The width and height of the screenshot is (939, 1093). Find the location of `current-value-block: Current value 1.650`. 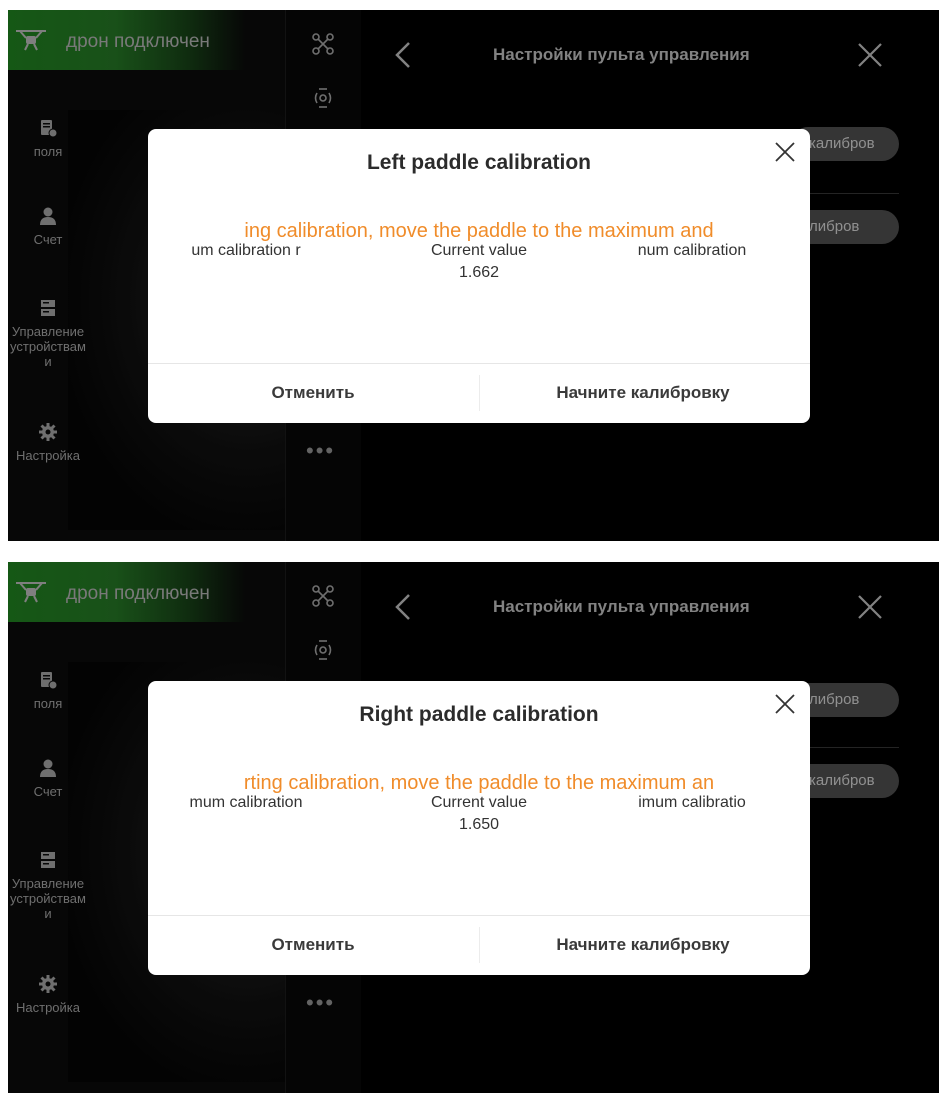

current-value-block: Current value 1.650 is located at coordinates (479, 814).